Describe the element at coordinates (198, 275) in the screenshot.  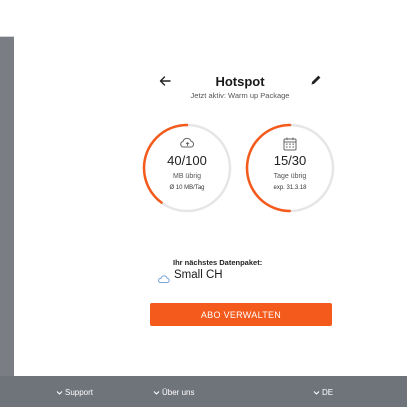
I see `next-package-name: Small CH` at that location.